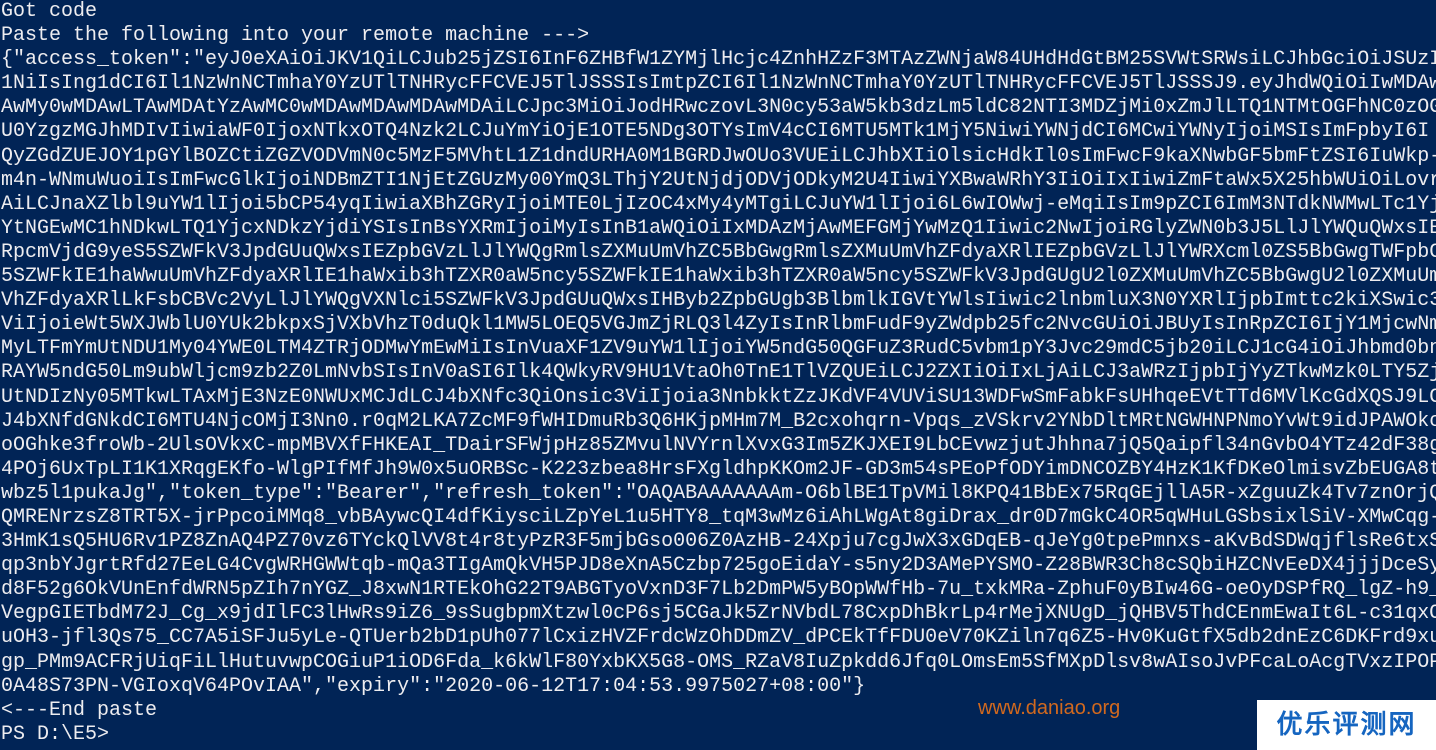  Describe the element at coordinates (1049, 708) in the screenshot. I see `watermark-url: www.daniao.org` at that location.